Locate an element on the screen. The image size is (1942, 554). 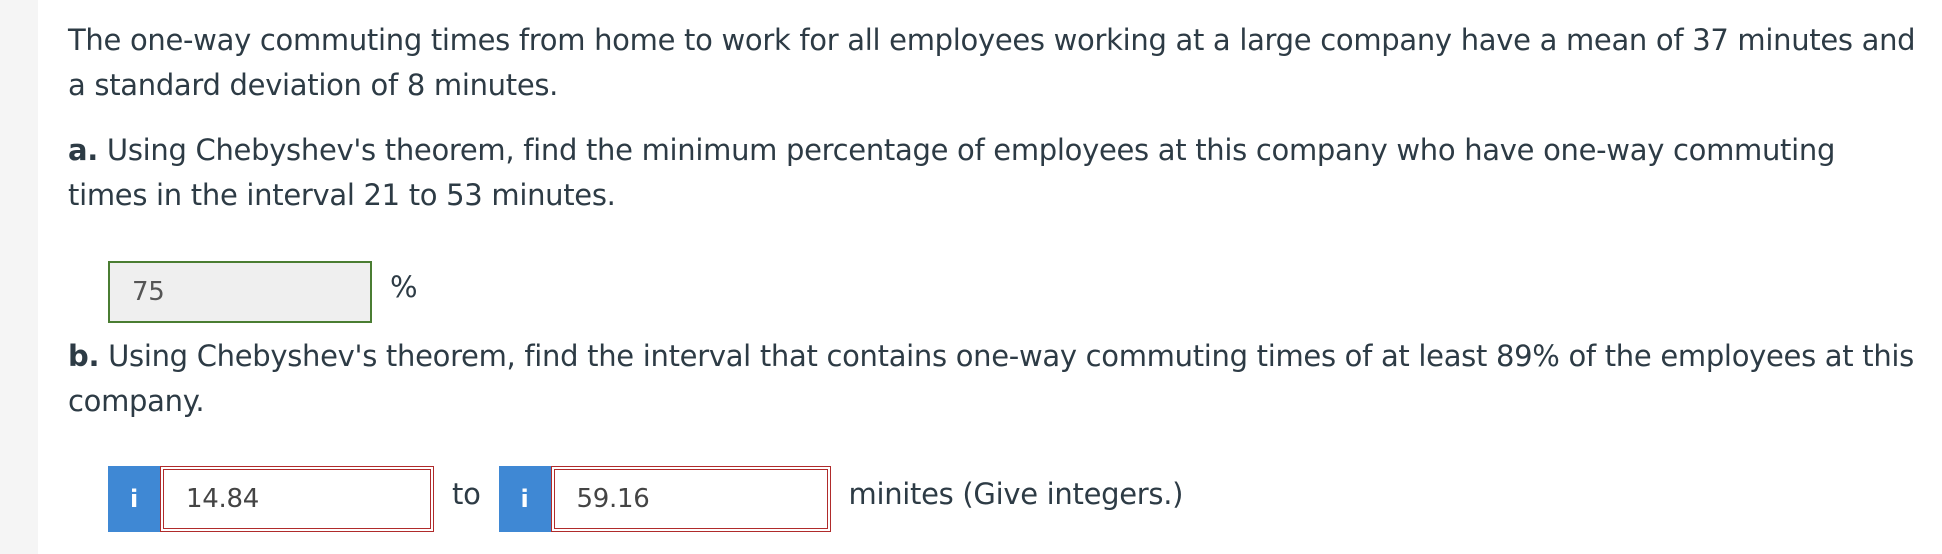
interval-connector: to is located at coordinates (466, 493).